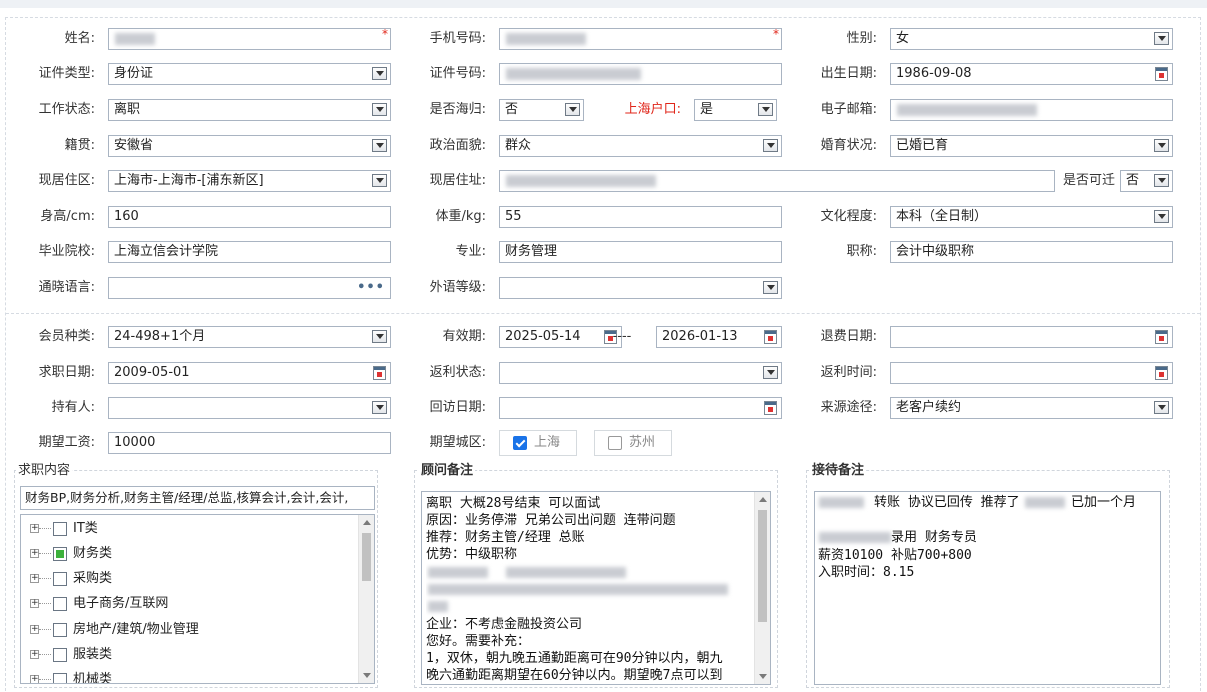  Describe the element at coordinates (249, 217) in the screenshot. I see `height-input: 160` at that location.